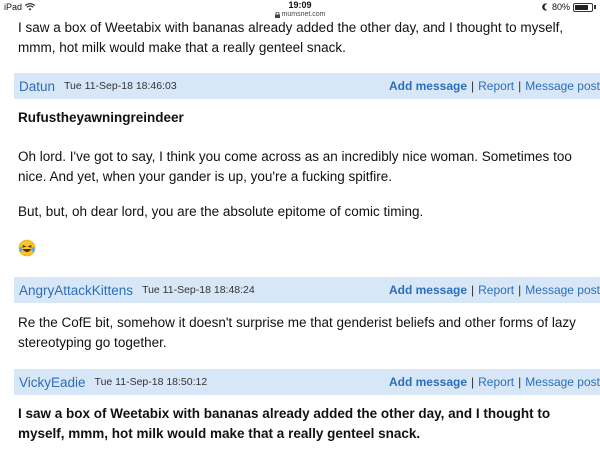  What do you see at coordinates (76, 290) in the screenshot?
I see `post-author: AngryAttackKittens` at bounding box center [76, 290].